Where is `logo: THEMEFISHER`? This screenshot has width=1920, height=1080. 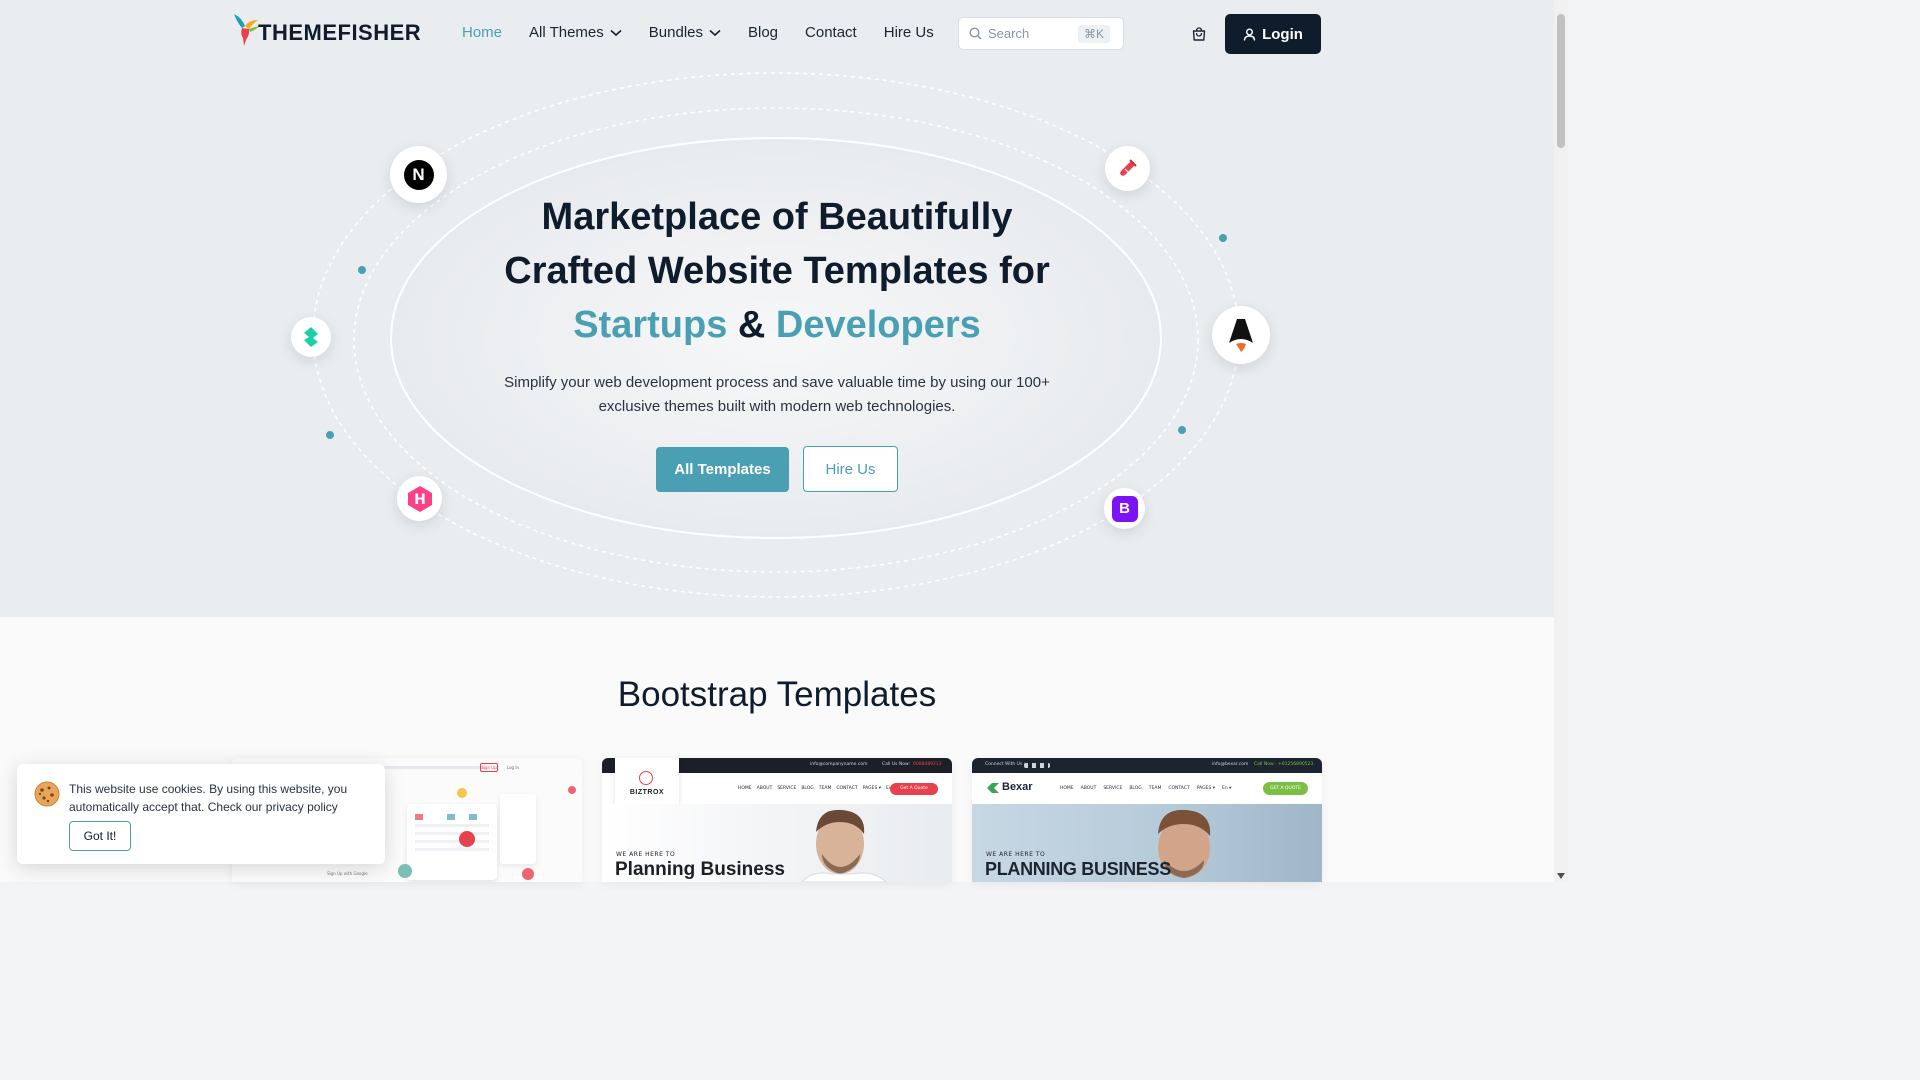 logo: THEMEFISHER is located at coordinates (326, 29).